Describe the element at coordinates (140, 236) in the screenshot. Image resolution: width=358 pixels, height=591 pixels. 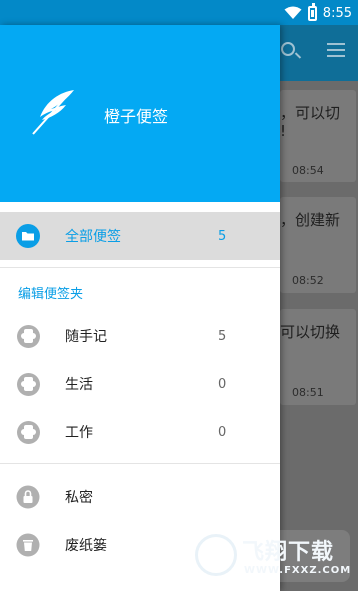
I see `nav-item-all-notes: 全部便签 5` at that location.